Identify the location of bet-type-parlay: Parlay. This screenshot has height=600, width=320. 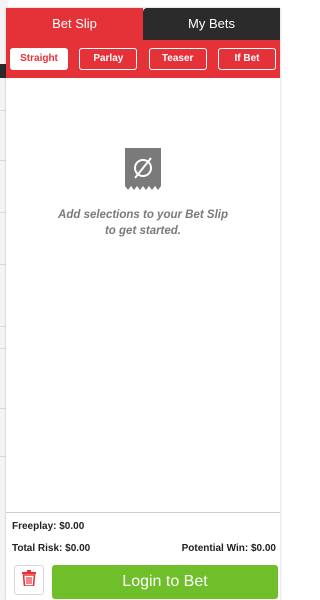
(108, 59).